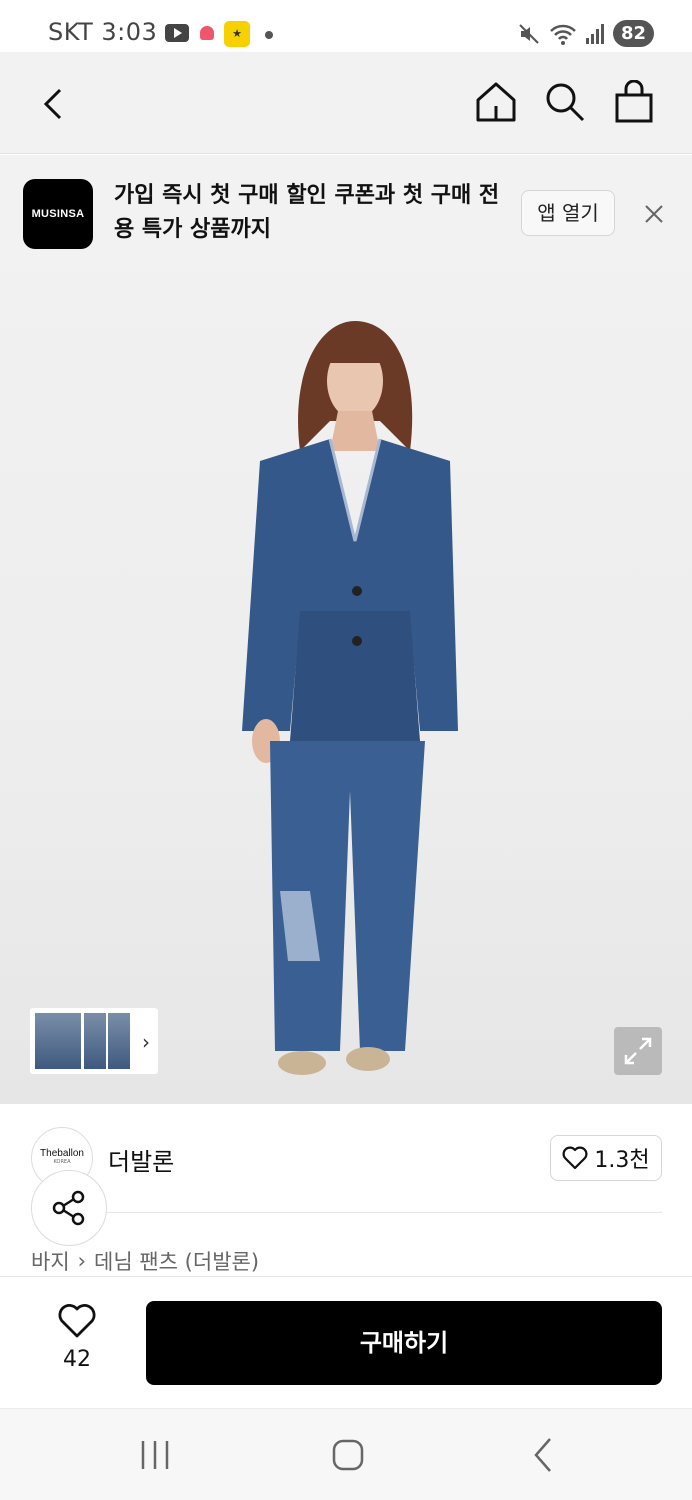 This screenshot has height=1500, width=692. I want to click on fullscreen-button, so click(638, 1051).